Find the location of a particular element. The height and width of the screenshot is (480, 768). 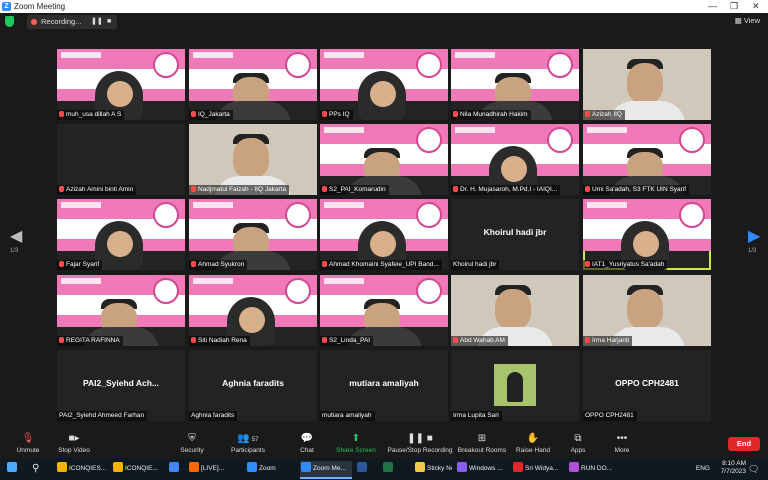

close-icon: ✕ is located at coordinates (756, 6).